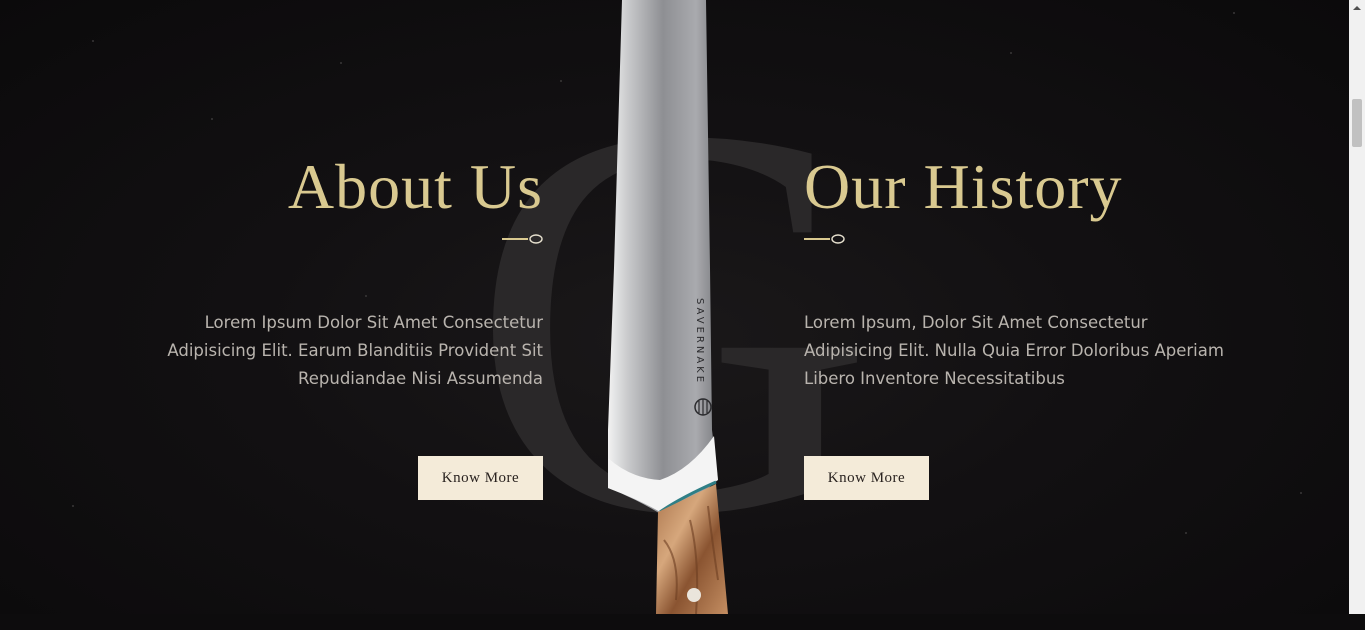 The image size is (1365, 630). I want to click on scroll-up-arrow-icon, so click(1357, 8).